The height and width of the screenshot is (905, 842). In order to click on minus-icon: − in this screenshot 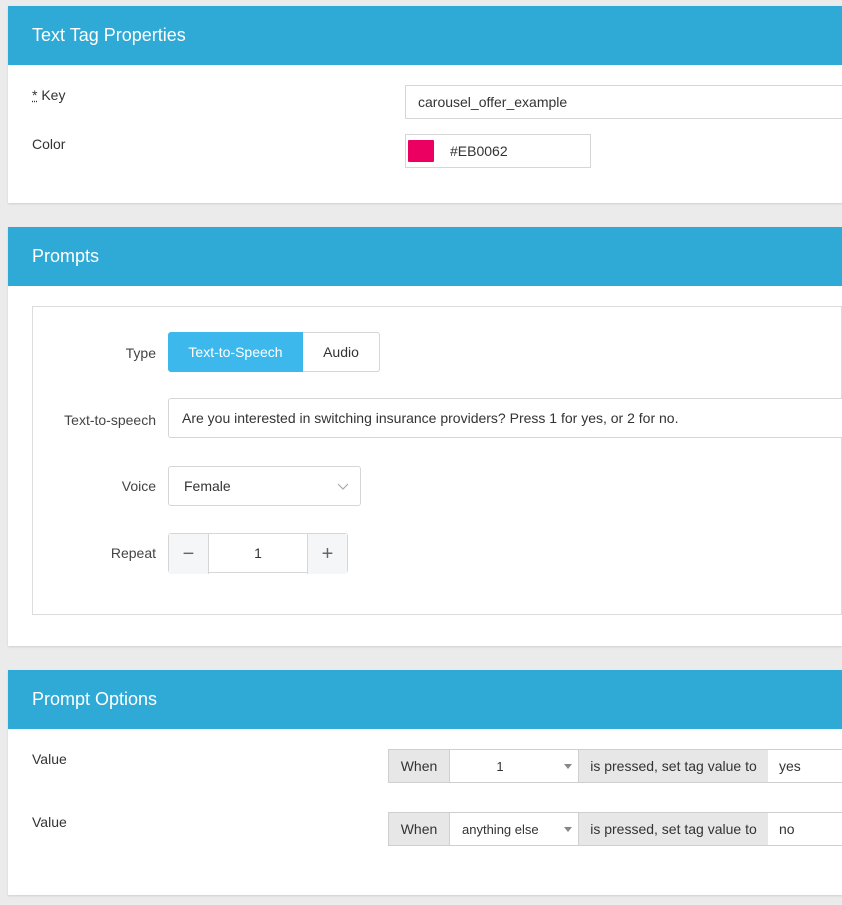, I will do `click(188, 553)`.